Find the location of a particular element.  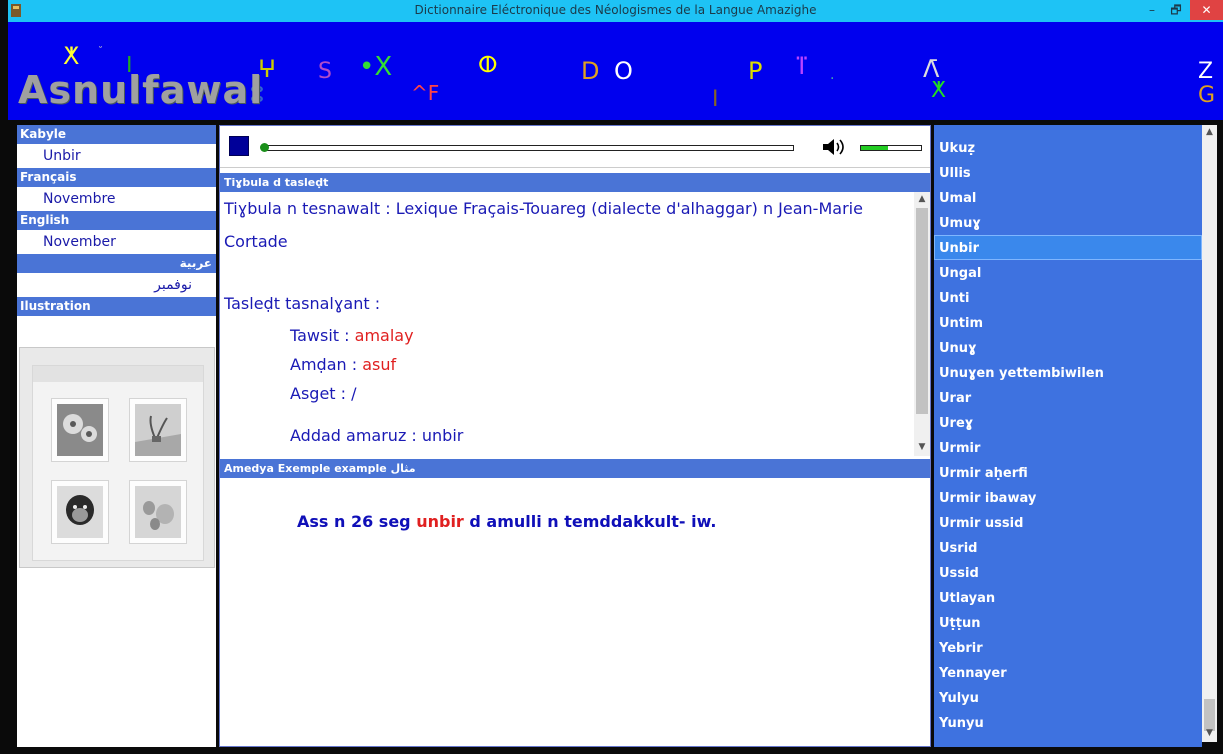

svg-text: I is located at coordinates (715, 99).